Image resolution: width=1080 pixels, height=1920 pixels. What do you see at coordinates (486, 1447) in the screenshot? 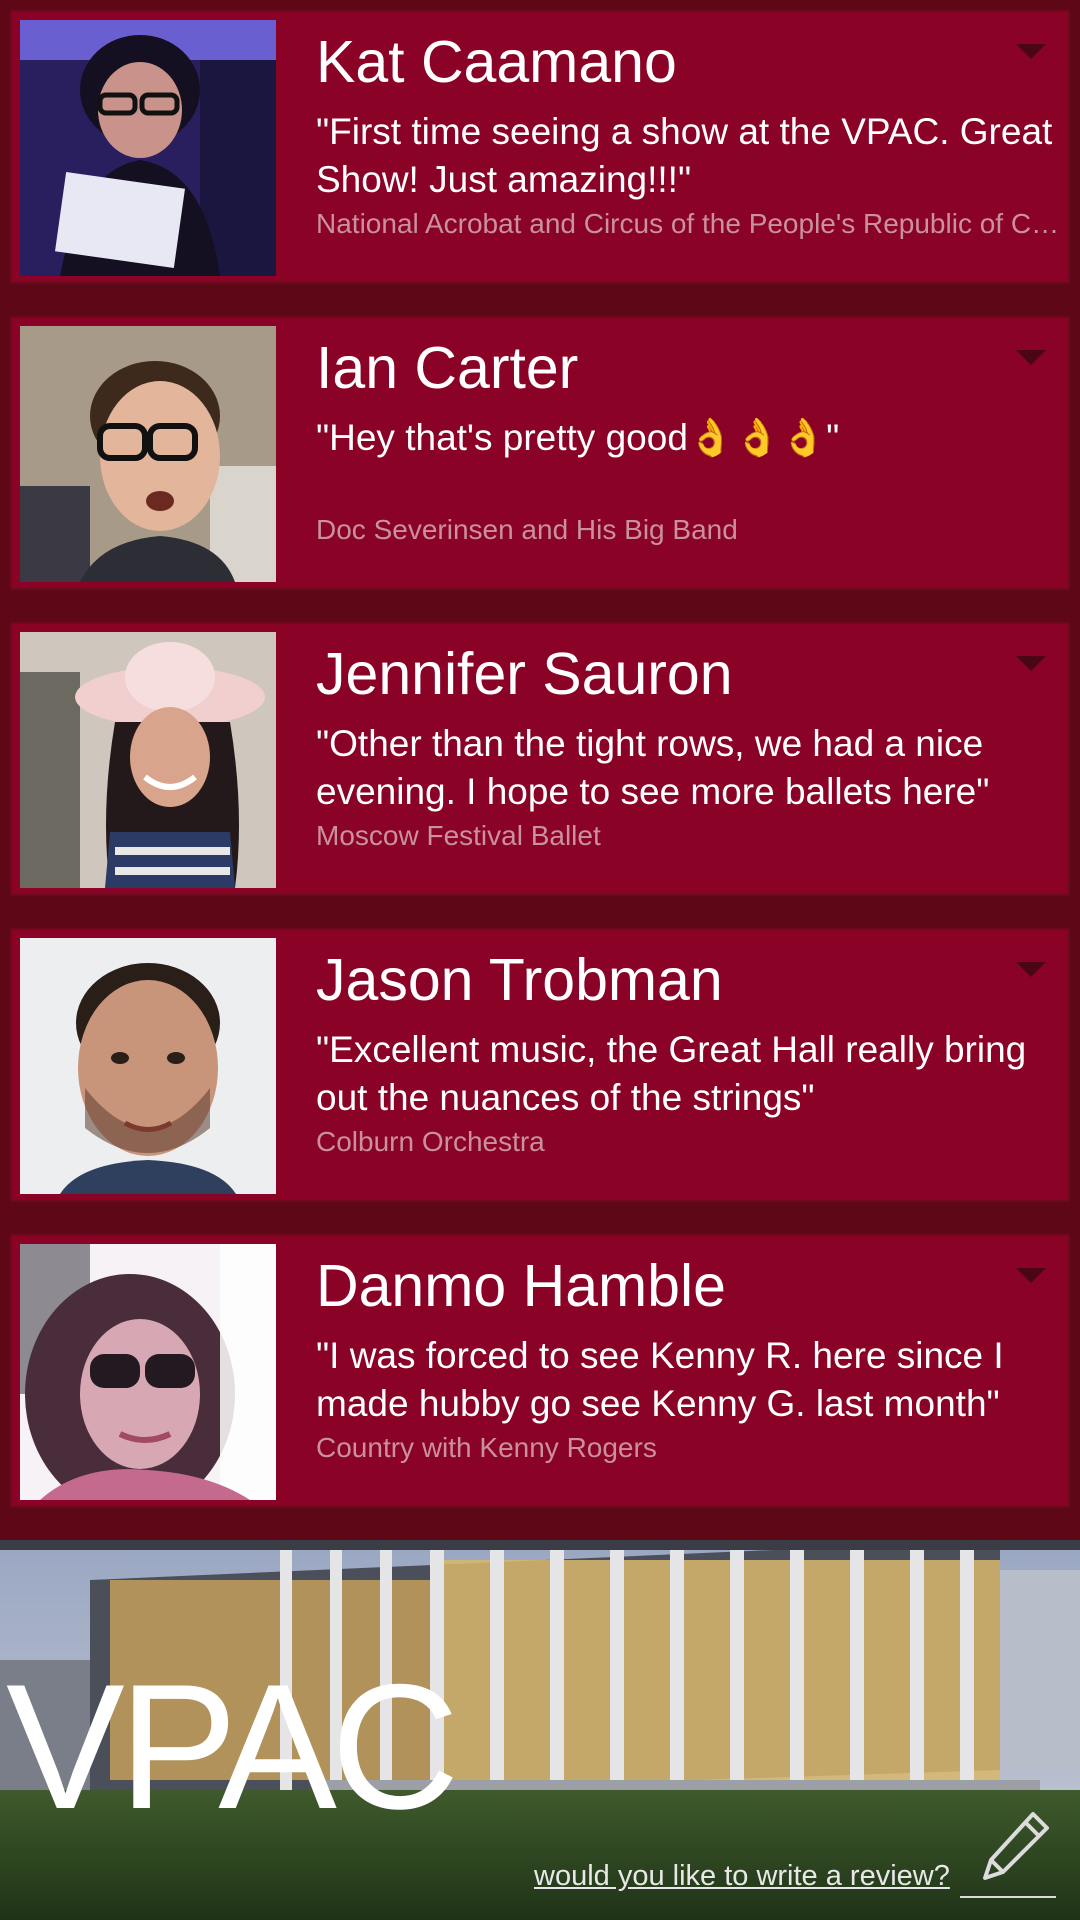
I see `review-show-title: Country with Kenny Rogers` at bounding box center [486, 1447].